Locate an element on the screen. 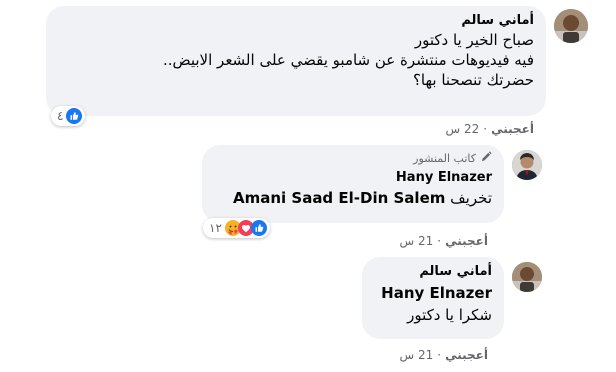  reaction-count: ٤ is located at coordinates (60, 116).